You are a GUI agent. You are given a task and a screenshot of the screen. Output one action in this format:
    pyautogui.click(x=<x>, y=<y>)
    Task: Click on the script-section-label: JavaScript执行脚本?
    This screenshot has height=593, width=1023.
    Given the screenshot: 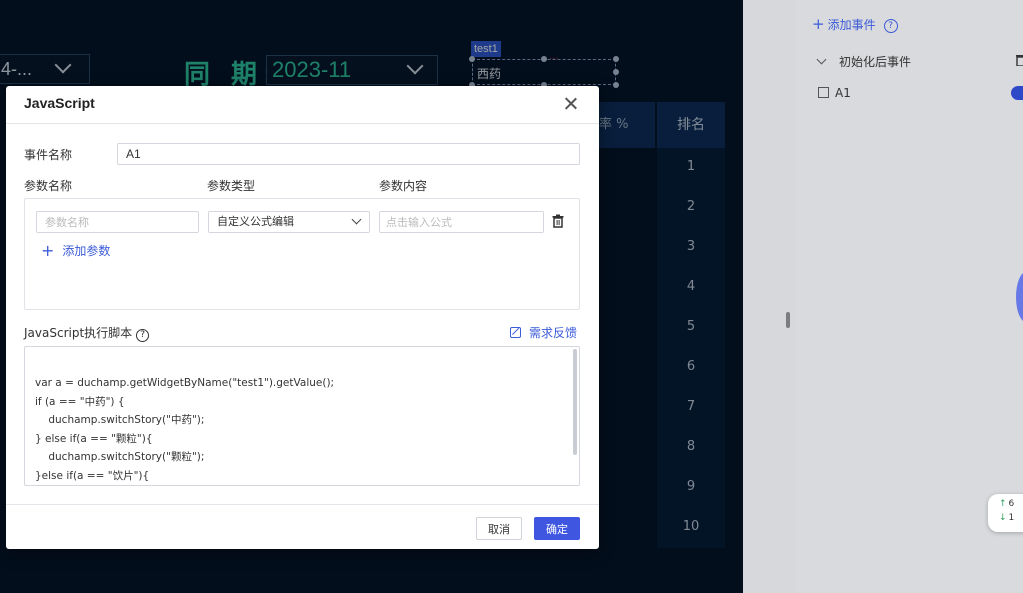 What is the action you would take?
    pyautogui.click(x=87, y=333)
    